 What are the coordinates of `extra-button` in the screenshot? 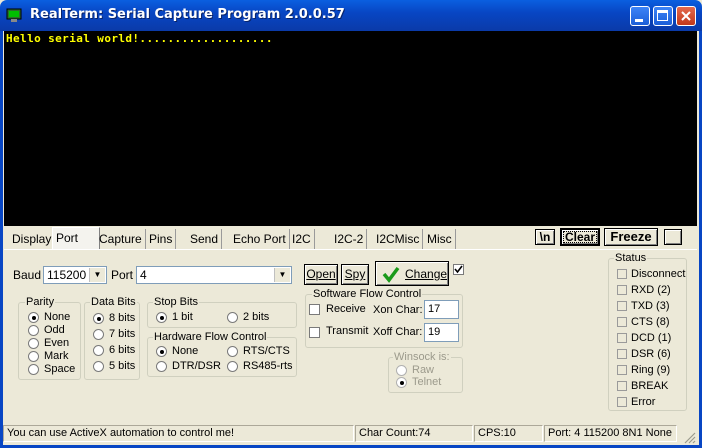 It's located at (673, 237).